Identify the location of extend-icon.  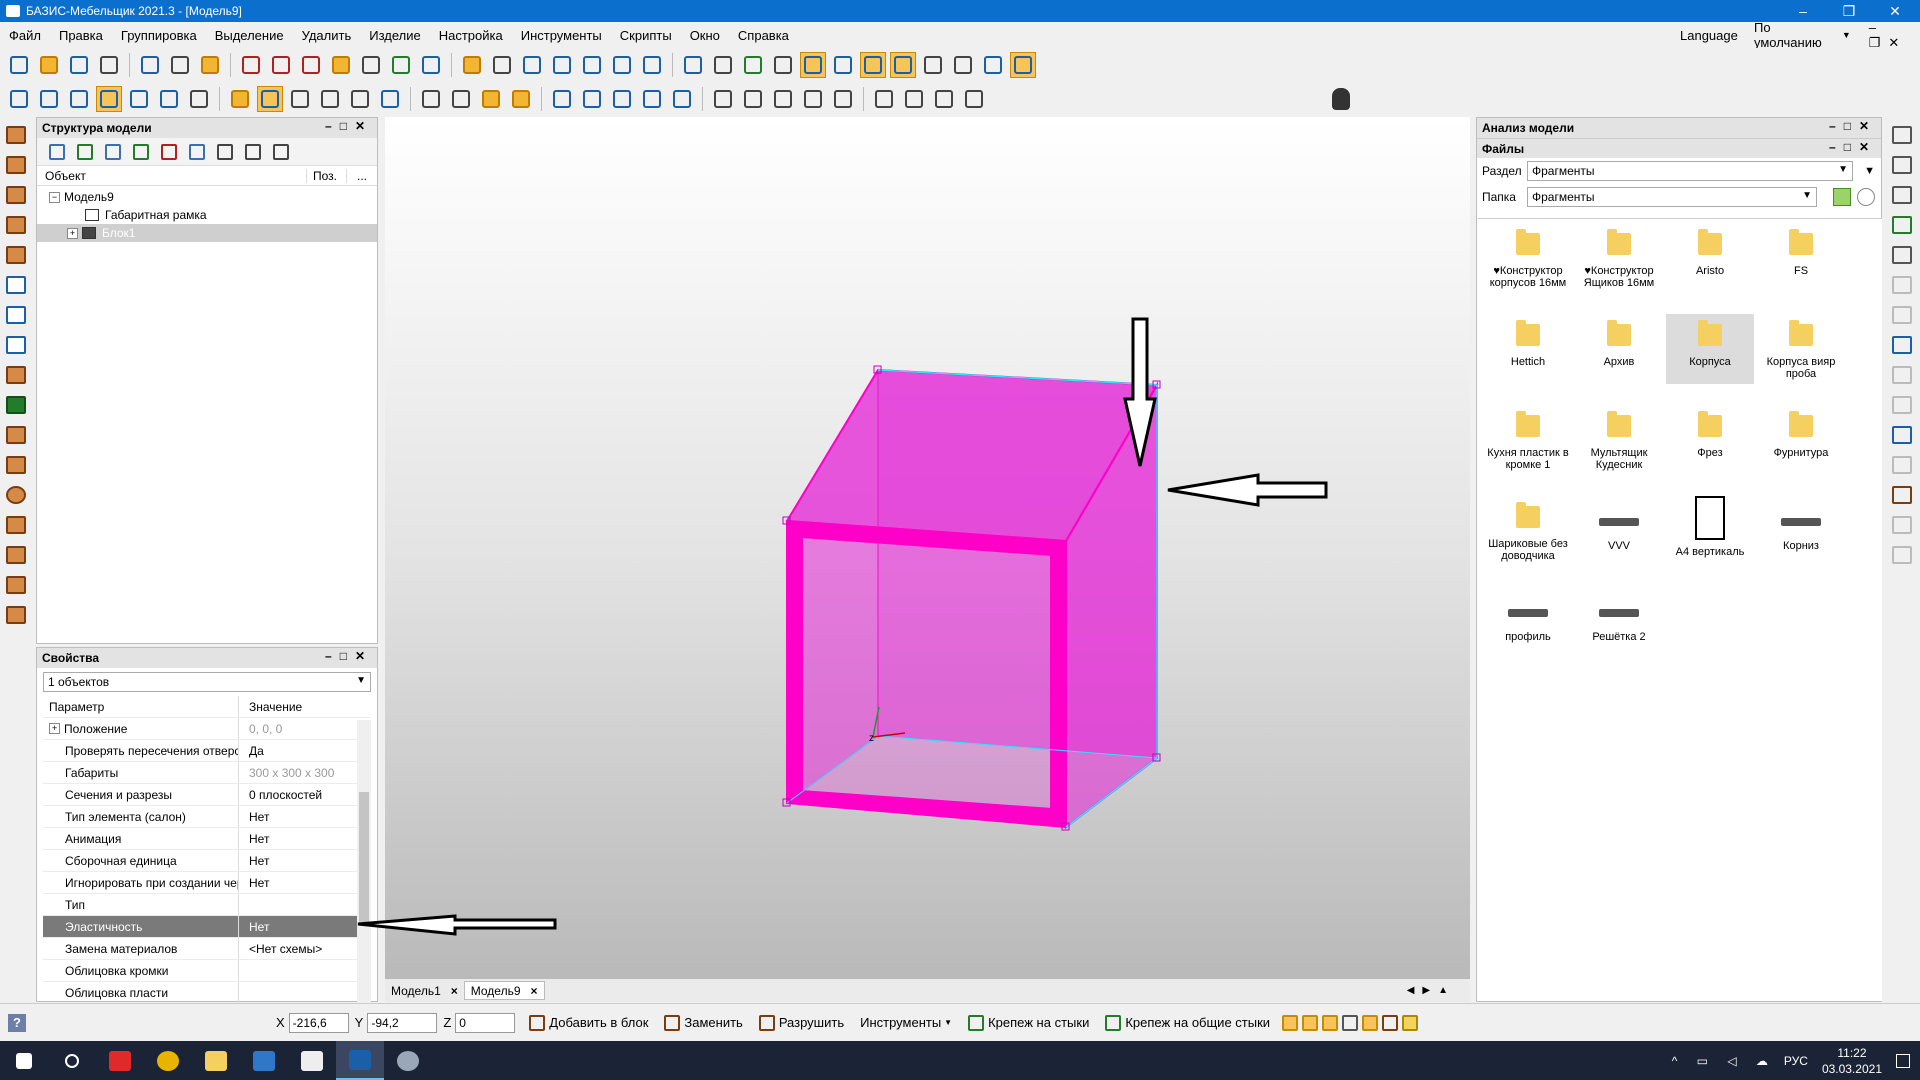
(944, 99).